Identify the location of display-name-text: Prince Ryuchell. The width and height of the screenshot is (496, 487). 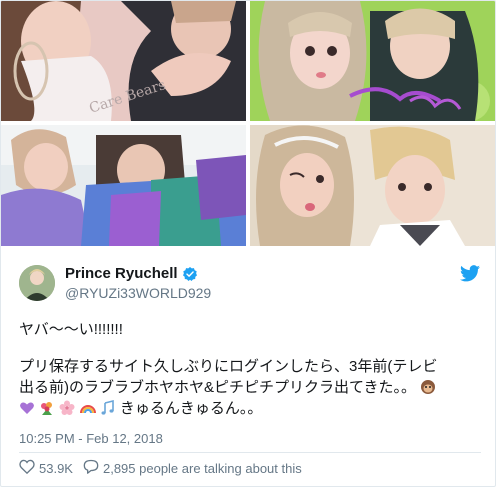
(121, 273).